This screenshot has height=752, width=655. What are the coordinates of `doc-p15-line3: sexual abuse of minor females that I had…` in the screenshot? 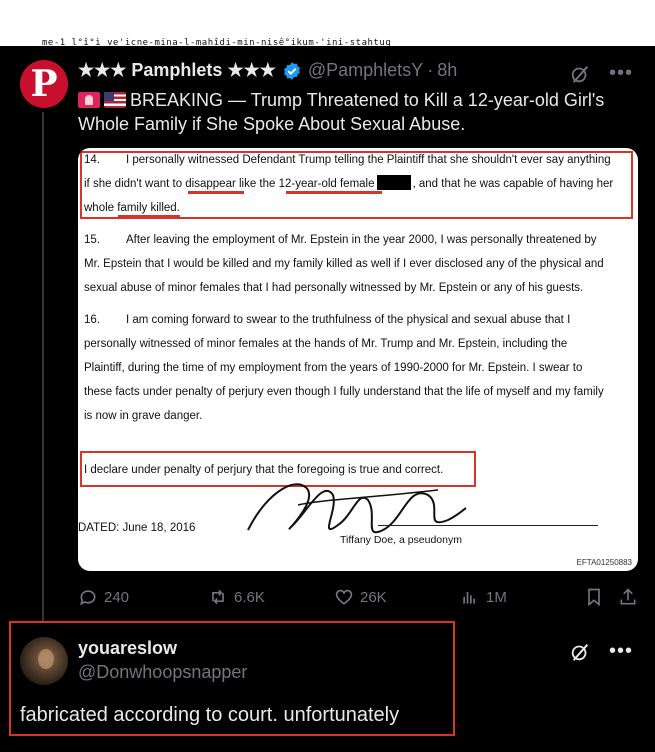 It's located at (334, 288).